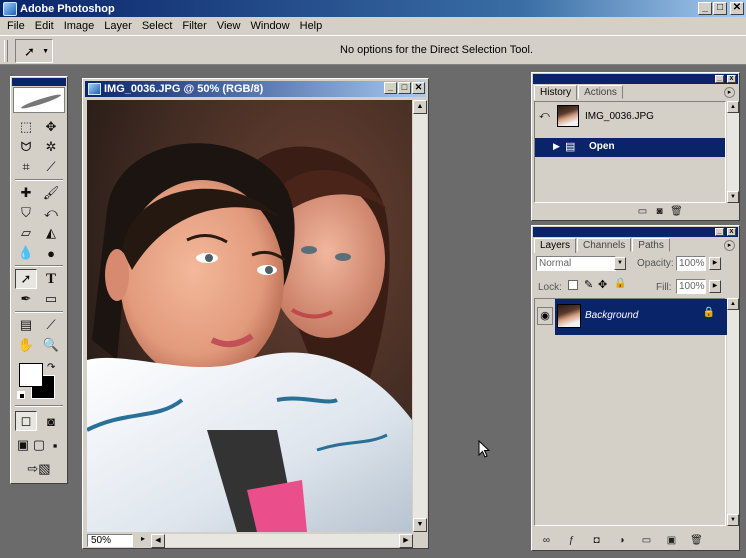 Image resolution: width=746 pixels, height=558 pixels. I want to click on eraser-tool-icon: ▱, so click(26, 233).